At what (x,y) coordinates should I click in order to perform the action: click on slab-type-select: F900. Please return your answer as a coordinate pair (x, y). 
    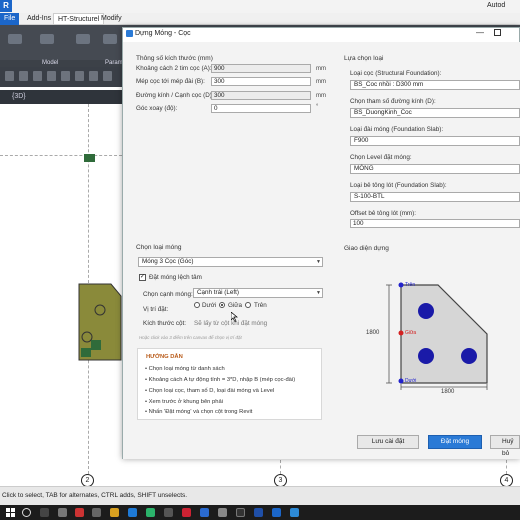
    Looking at the image, I should click on (435, 141).